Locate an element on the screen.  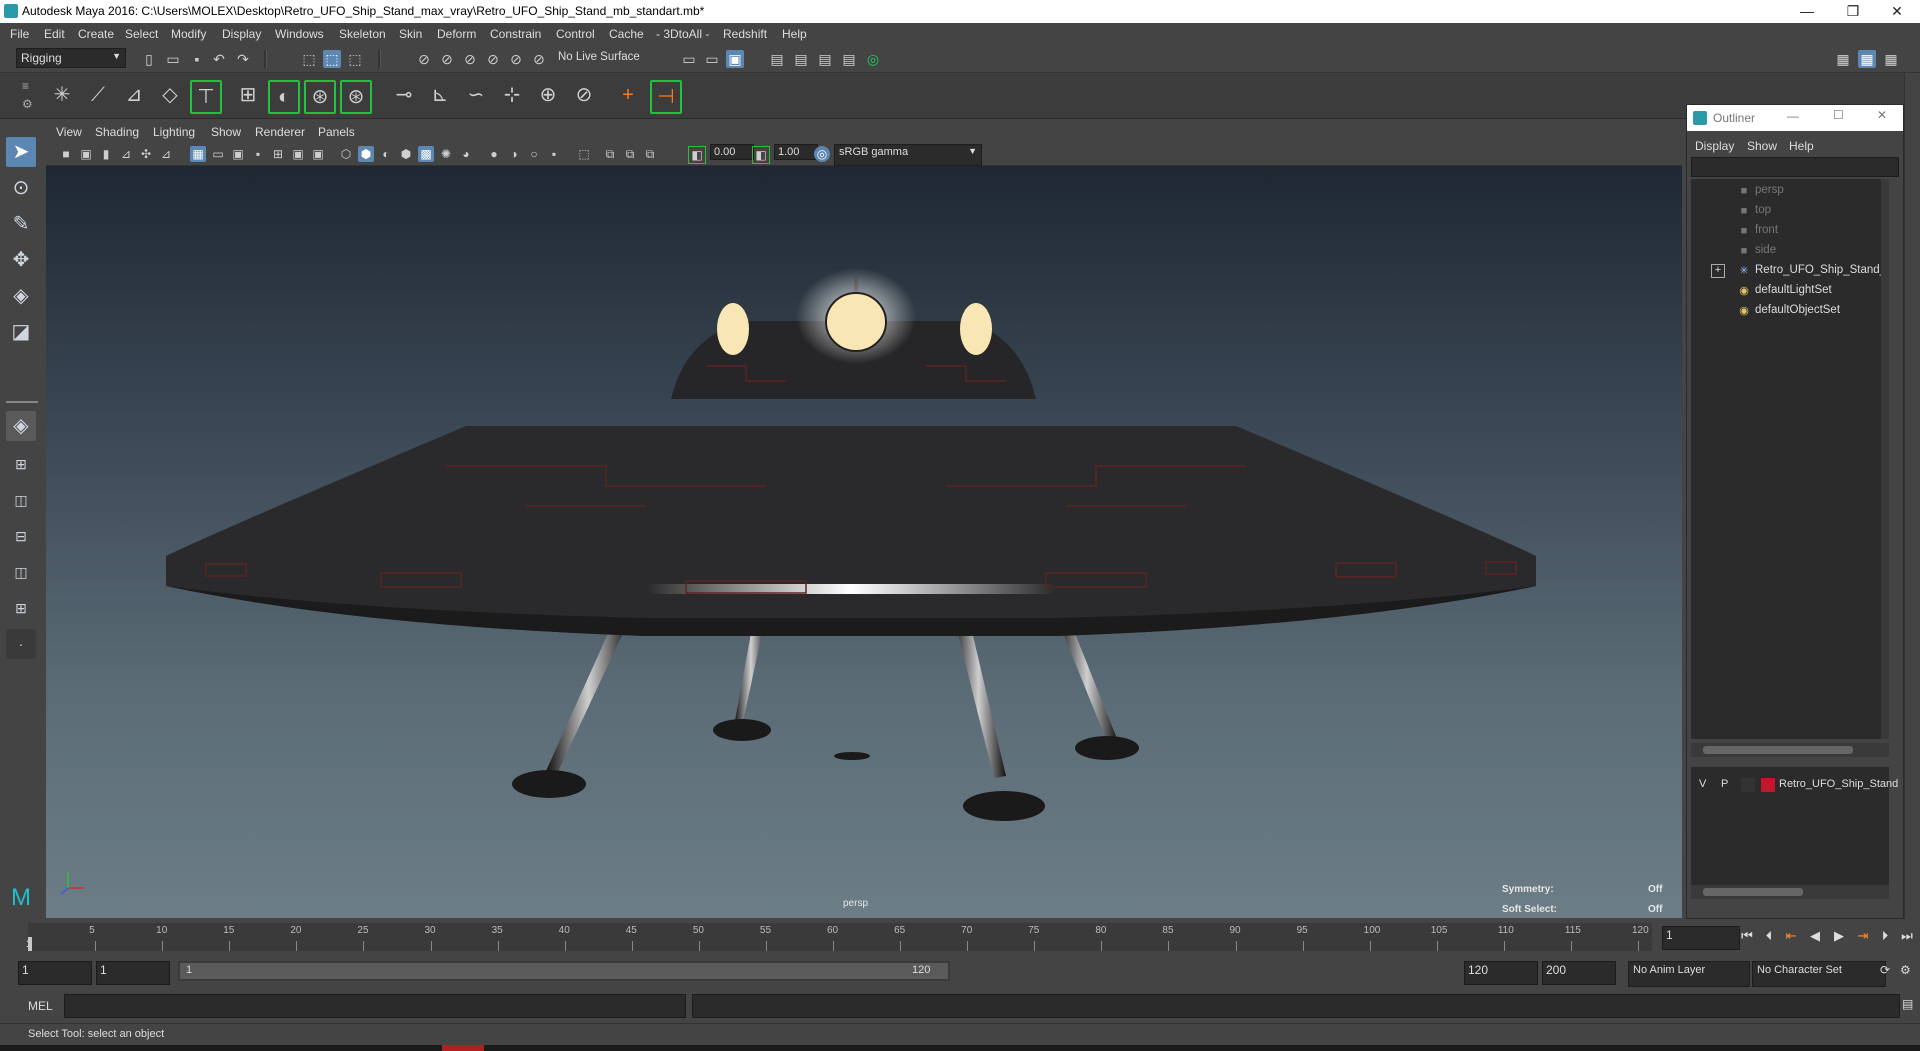
use-default-material-icon: ◐ is located at coordinates (386, 154).